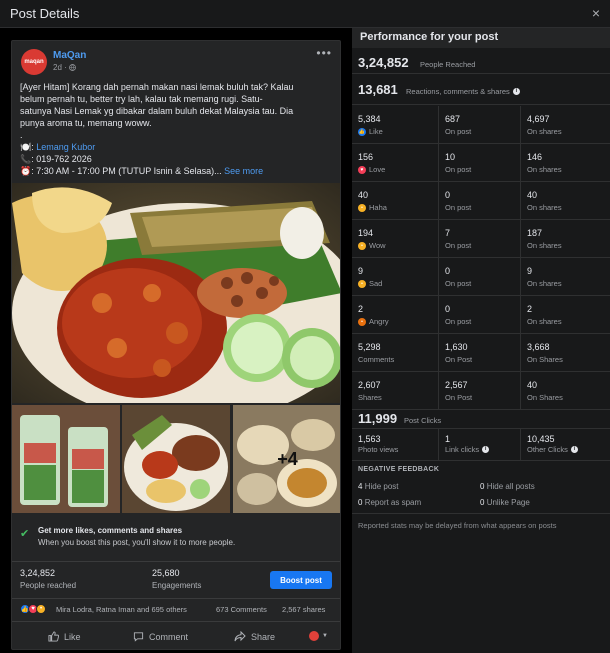 The image size is (610, 653). What do you see at coordinates (242, 171) in the screenshot?
I see `see-more-link: See more` at bounding box center [242, 171].